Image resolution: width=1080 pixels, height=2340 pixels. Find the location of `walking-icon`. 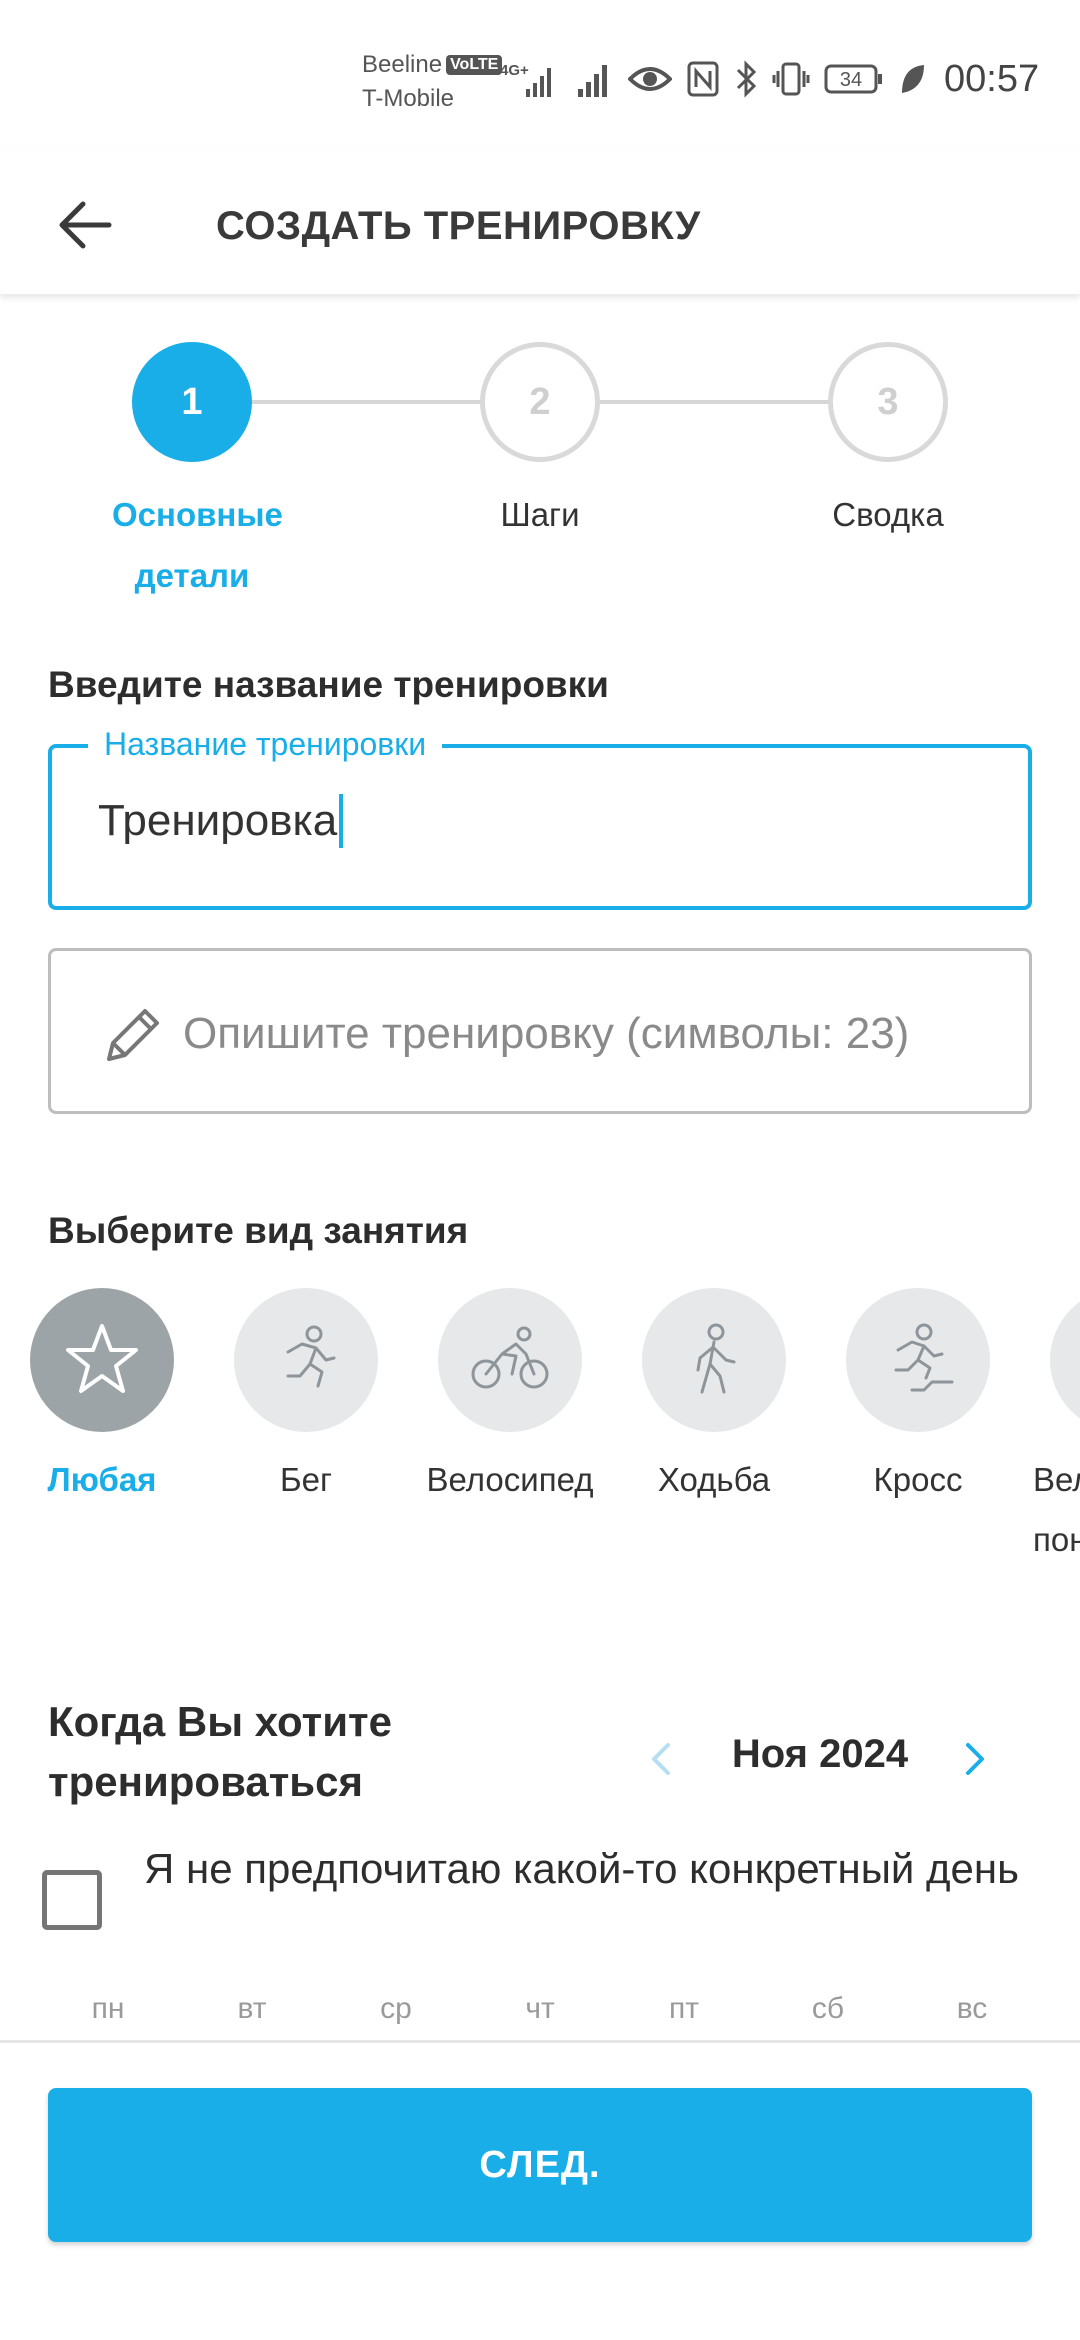

walking-icon is located at coordinates (716, 1358).